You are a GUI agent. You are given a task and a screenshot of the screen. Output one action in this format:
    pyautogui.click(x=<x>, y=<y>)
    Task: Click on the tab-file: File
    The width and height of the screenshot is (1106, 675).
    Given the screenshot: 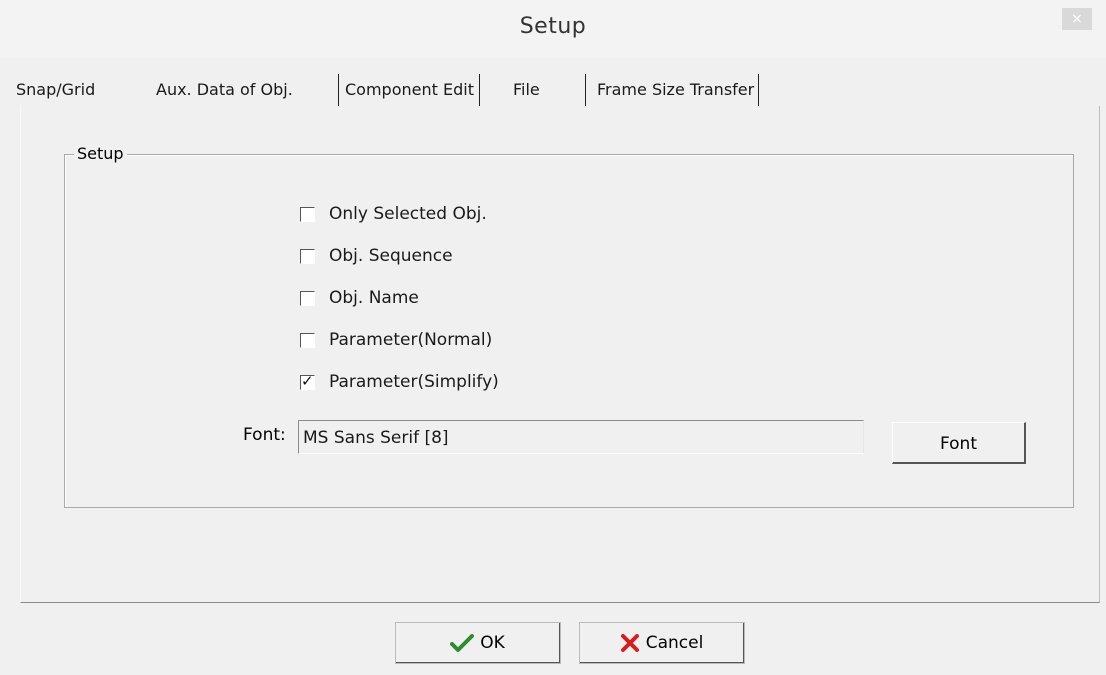 What is the action you would take?
    pyautogui.click(x=526, y=90)
    